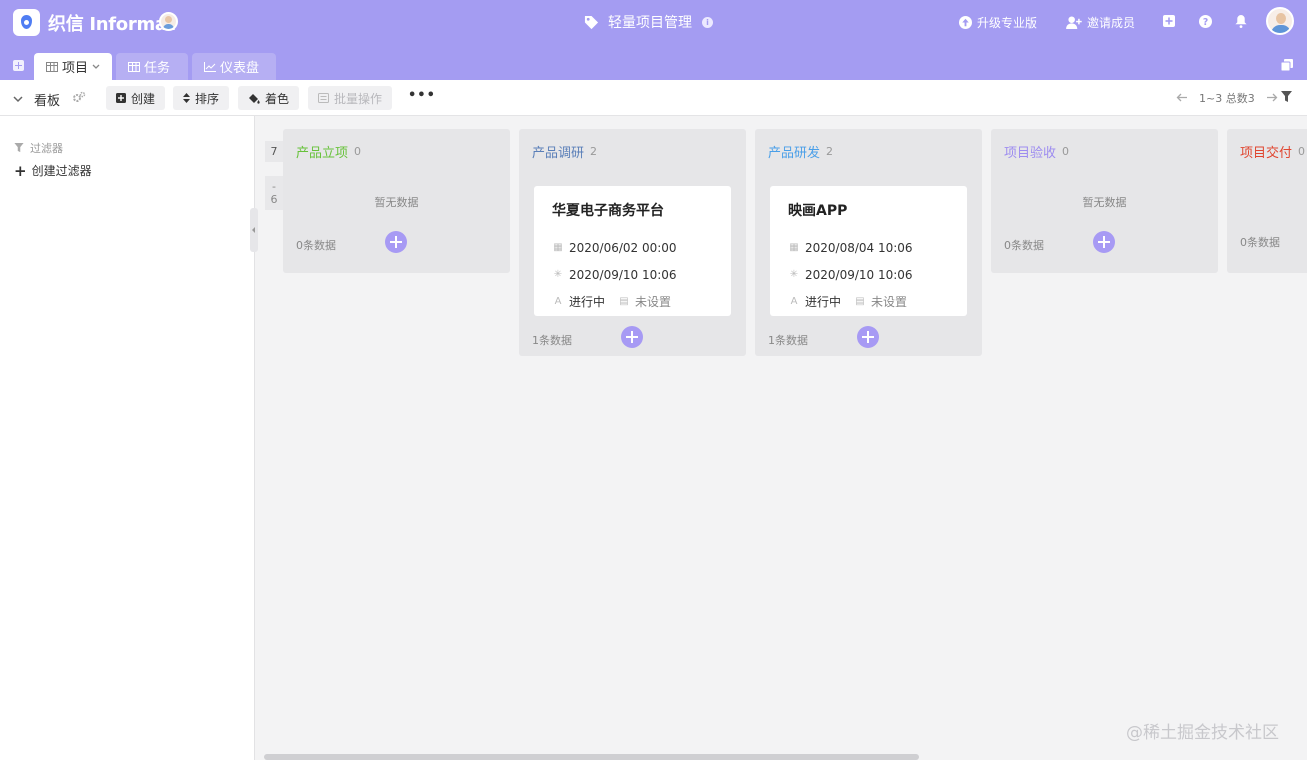  Describe the element at coordinates (653, 98) in the screenshot. I see `view-toolbar: 看板 创建 排序 着色 批量操作 ••• 1~3 总数3` at that location.